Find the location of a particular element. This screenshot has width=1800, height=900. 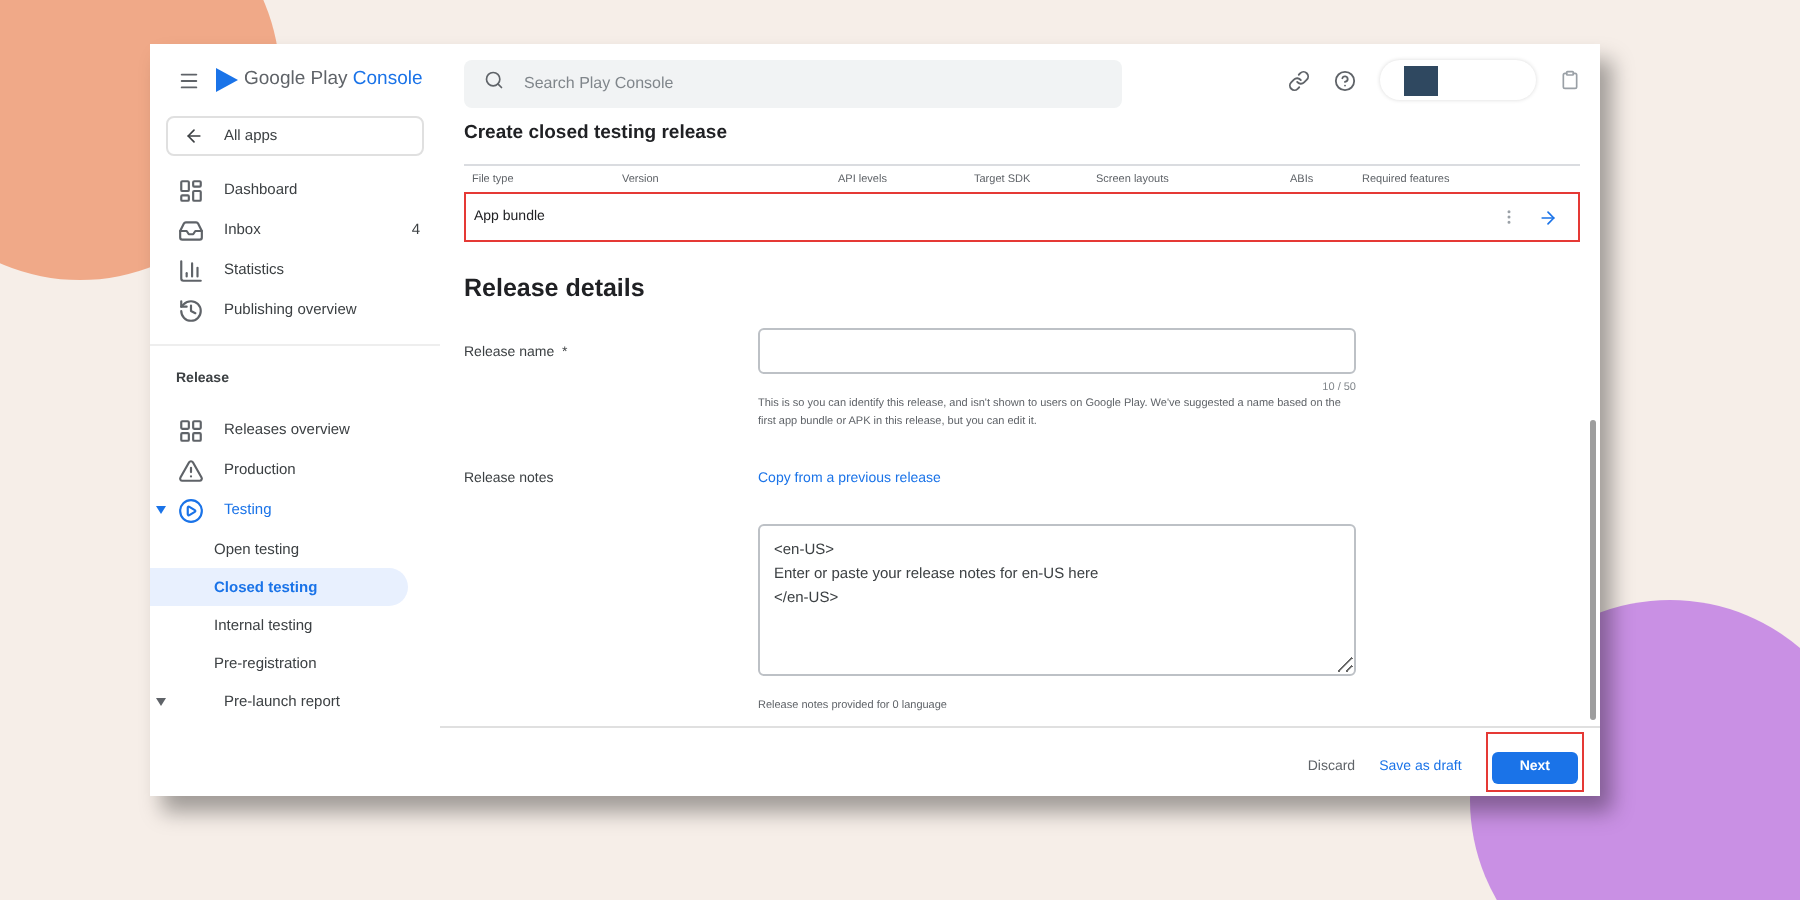

scrollbar is located at coordinates (1593, 570).